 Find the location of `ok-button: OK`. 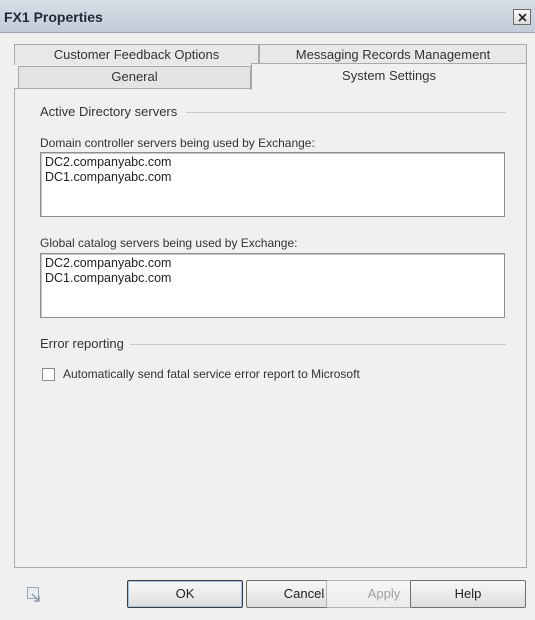

ok-button: OK is located at coordinates (185, 594).